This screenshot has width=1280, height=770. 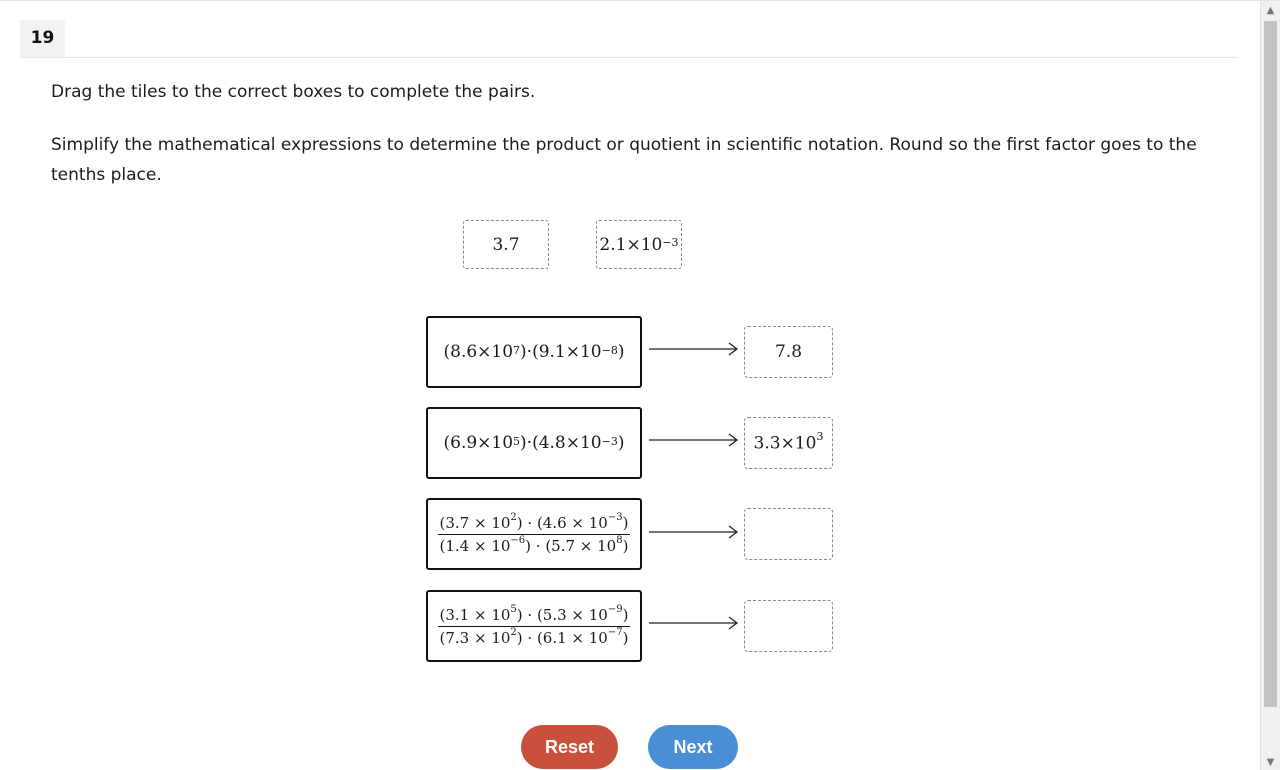 What do you see at coordinates (639, 244) in the screenshot?
I see `answer-tile: 2.1×10 −3` at bounding box center [639, 244].